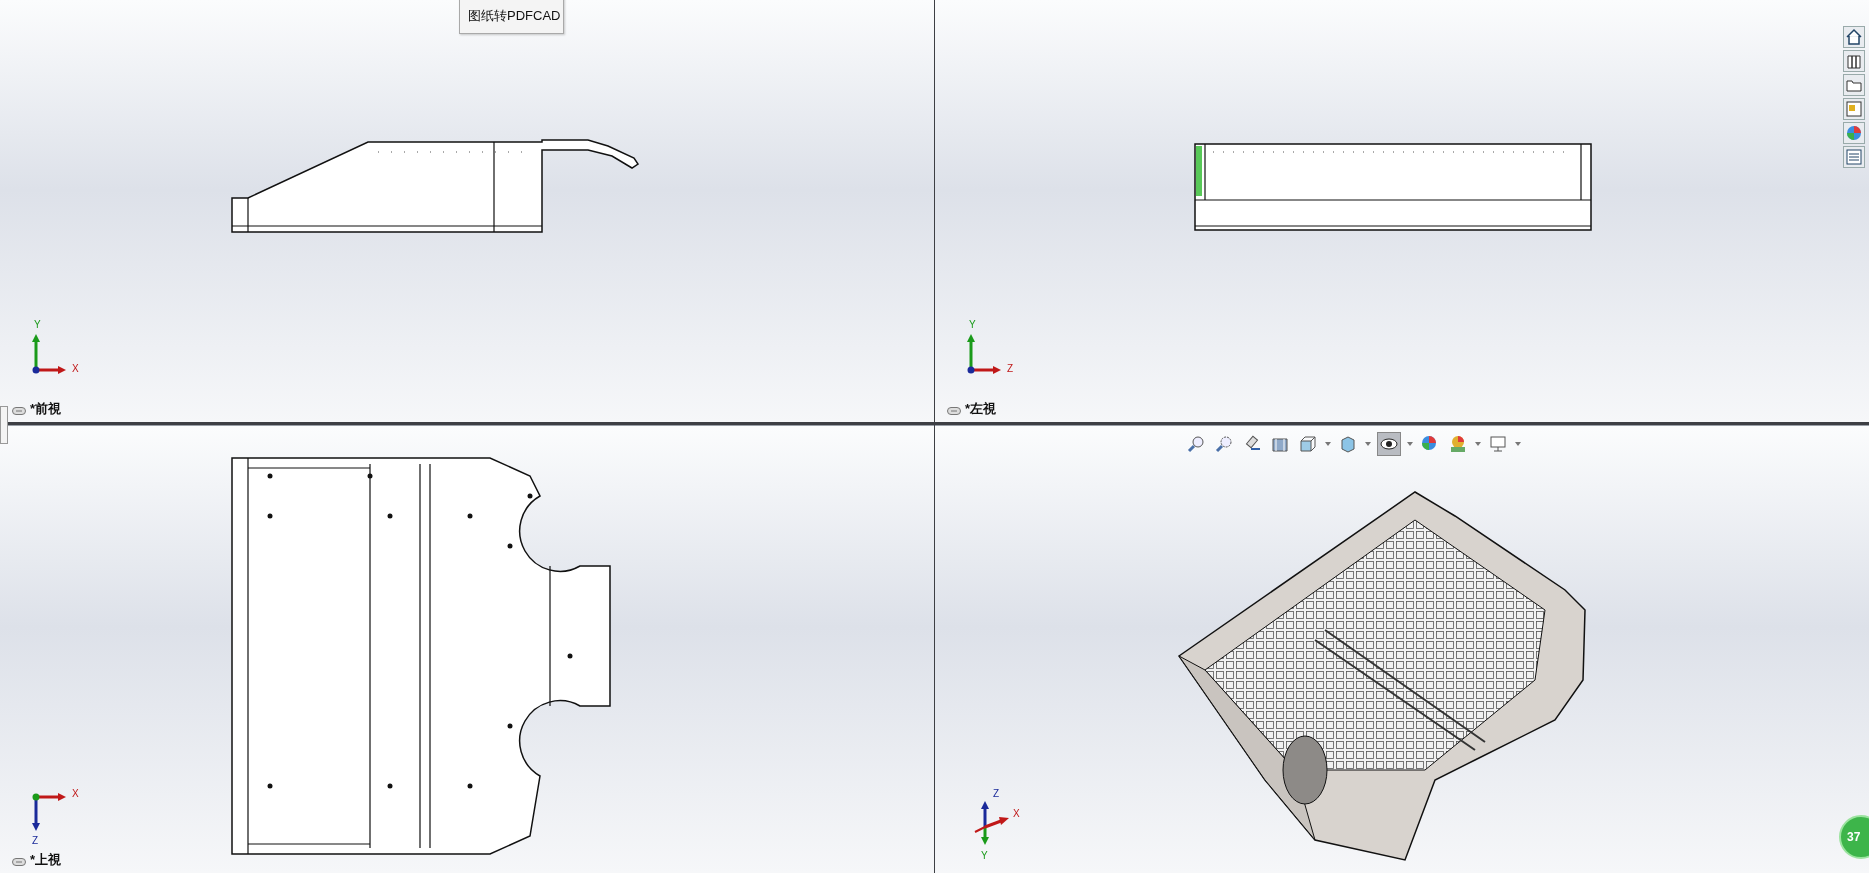 The image size is (1869, 873). Describe the element at coordinates (1308, 444) in the screenshot. I see `view-orientation-icon` at that location.